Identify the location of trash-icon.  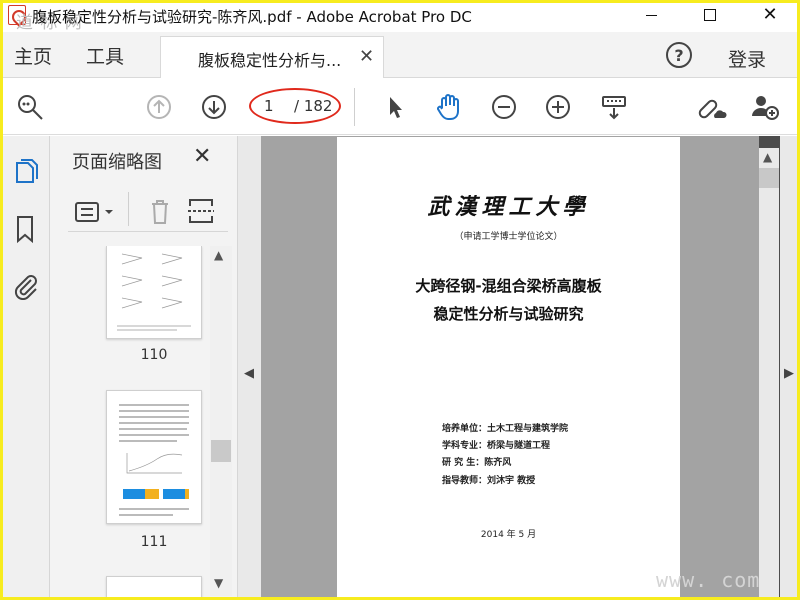
(160, 212).